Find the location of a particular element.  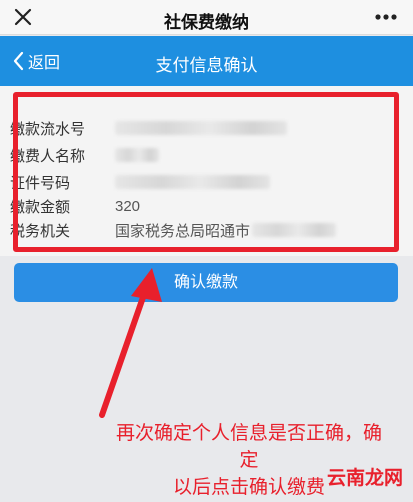

confirm-payment-button: 确认缴款 is located at coordinates (206, 282).